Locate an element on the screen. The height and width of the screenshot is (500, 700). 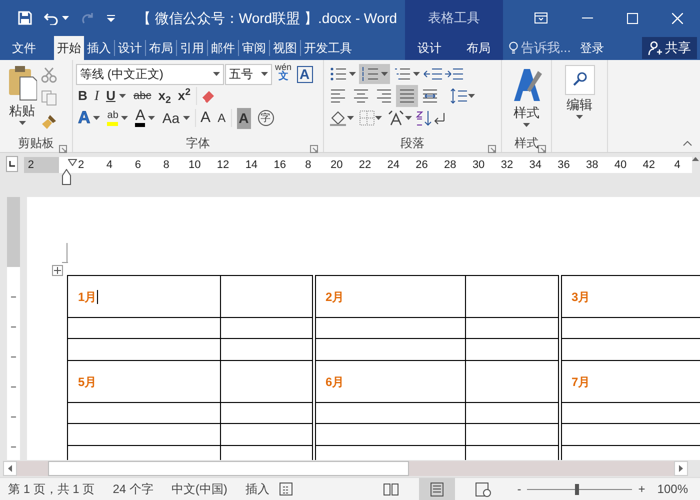
styles-button: 样式 is located at coordinates (526, 98).